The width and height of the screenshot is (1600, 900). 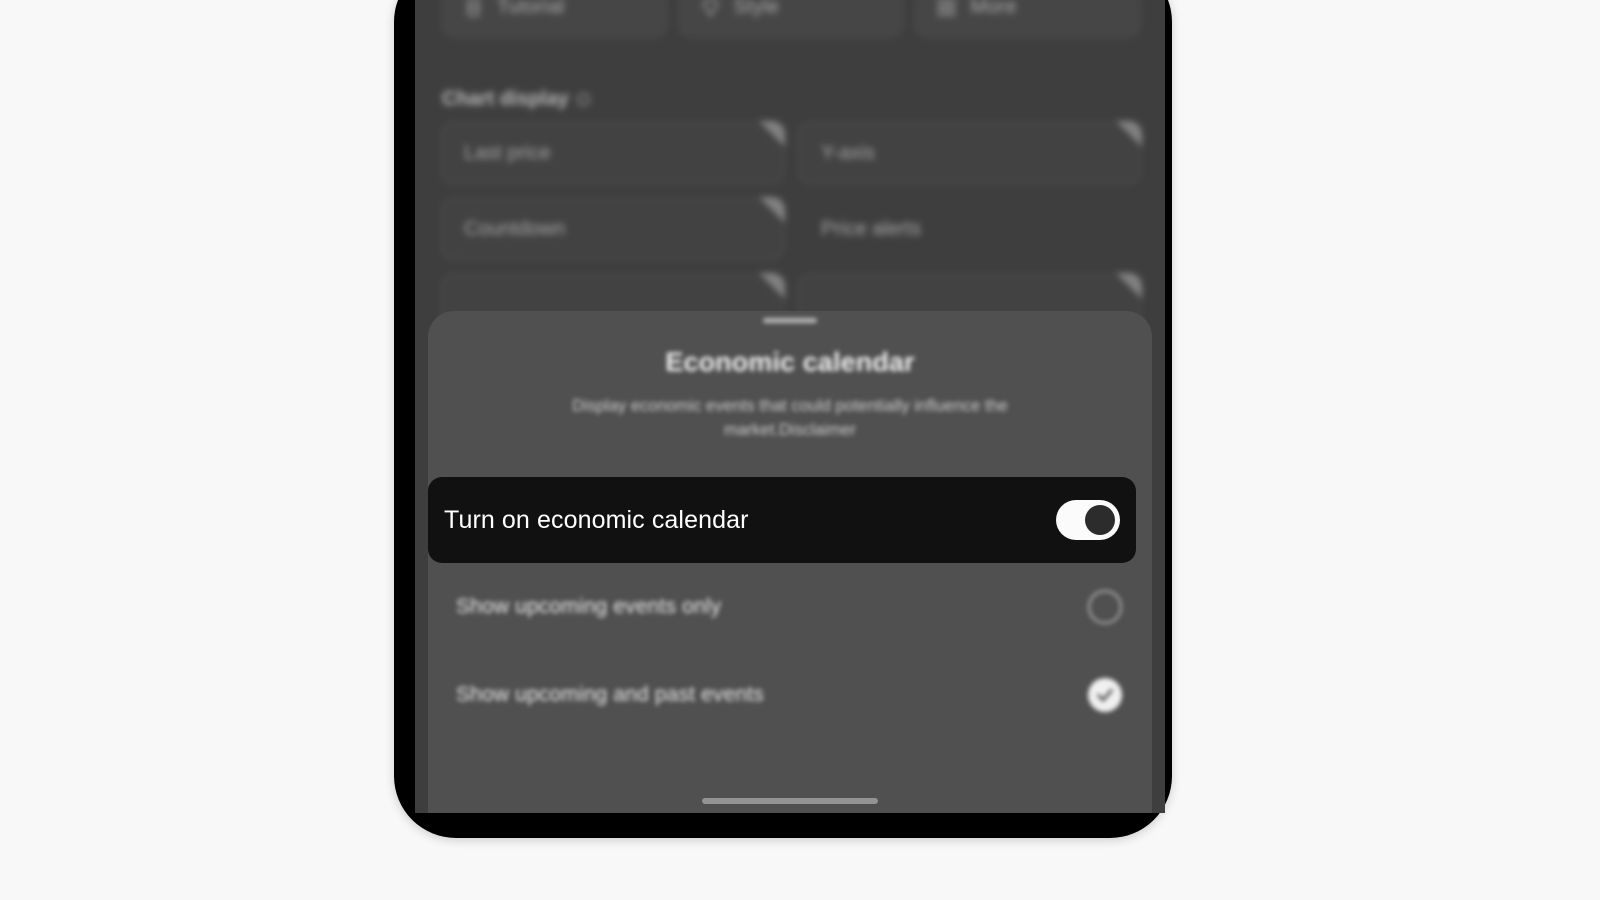 What do you see at coordinates (790, 320) in the screenshot?
I see `sheet-drag-handle` at bounding box center [790, 320].